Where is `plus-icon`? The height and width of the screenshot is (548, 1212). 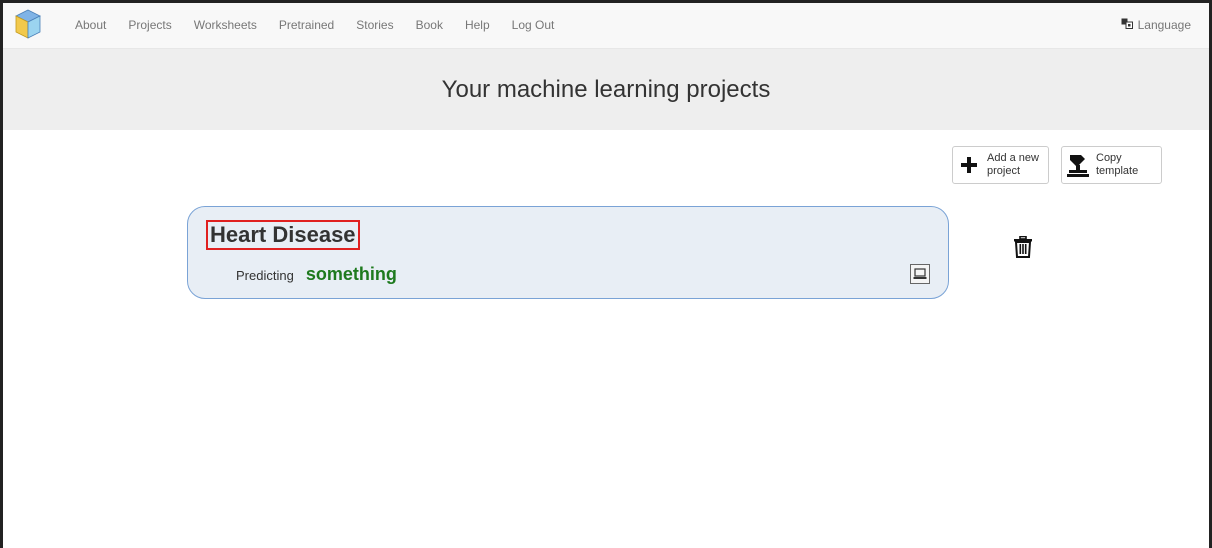
plus-icon is located at coordinates (969, 165).